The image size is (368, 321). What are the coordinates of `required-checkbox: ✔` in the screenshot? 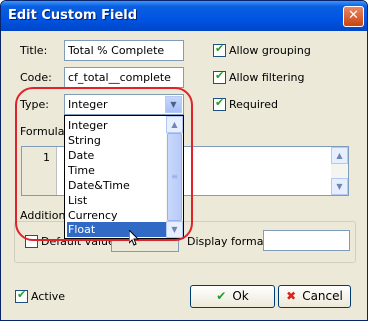 It's located at (219, 103).